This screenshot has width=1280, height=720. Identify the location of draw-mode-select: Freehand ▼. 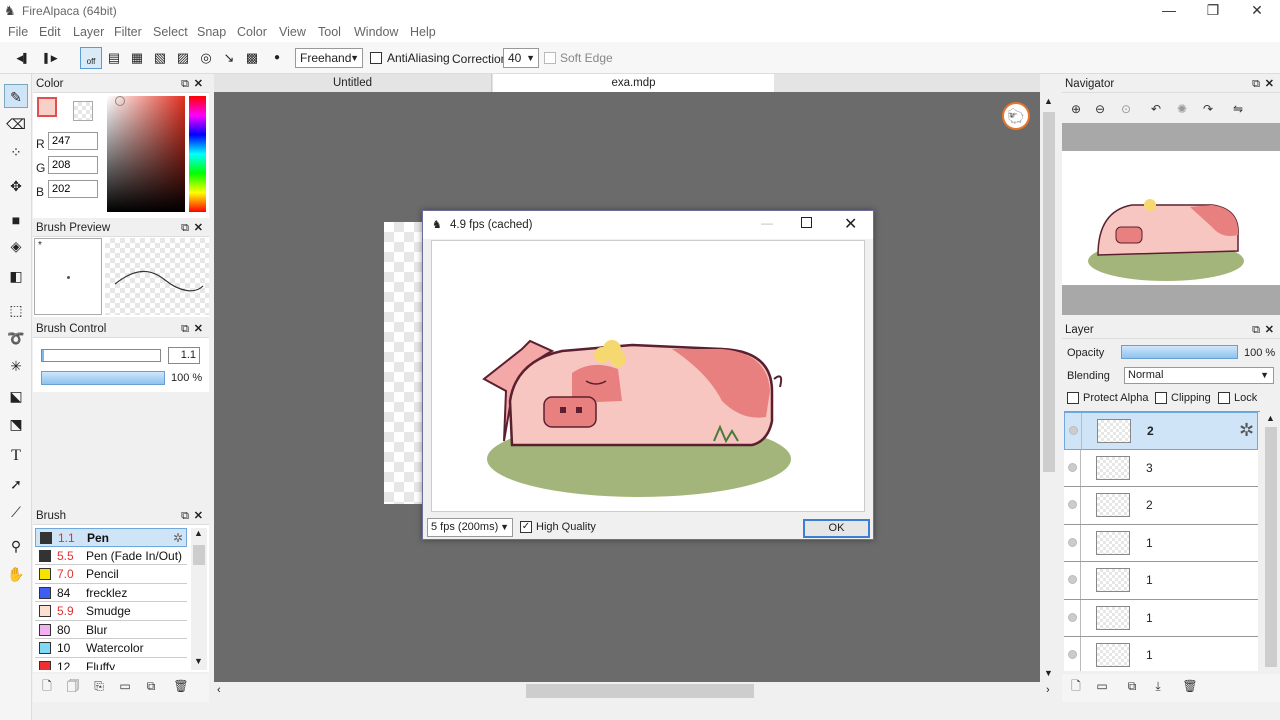
(329, 58).